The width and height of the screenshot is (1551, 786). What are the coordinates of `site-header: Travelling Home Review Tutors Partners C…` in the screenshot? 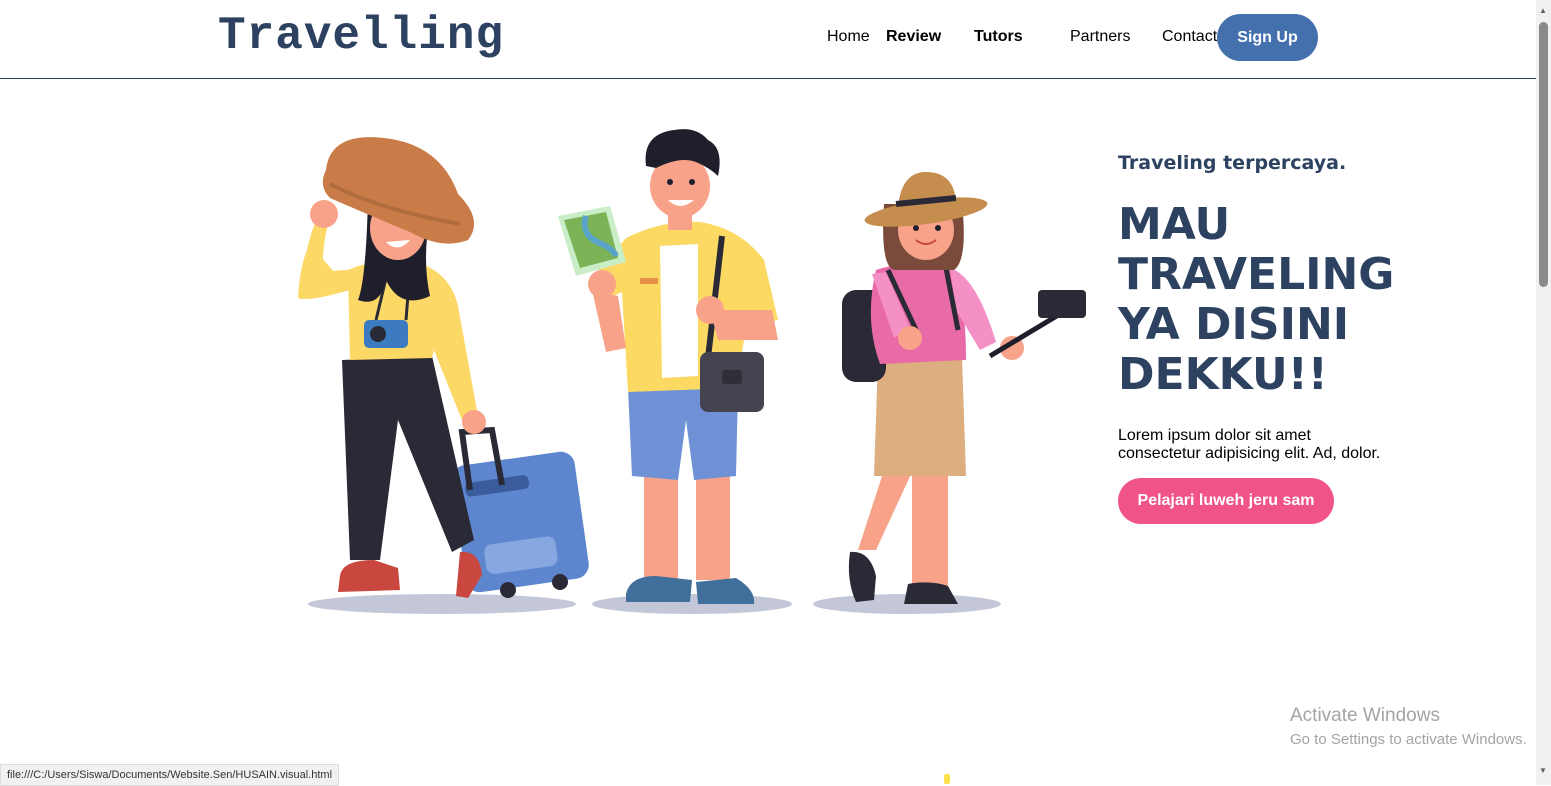 It's located at (768, 39).